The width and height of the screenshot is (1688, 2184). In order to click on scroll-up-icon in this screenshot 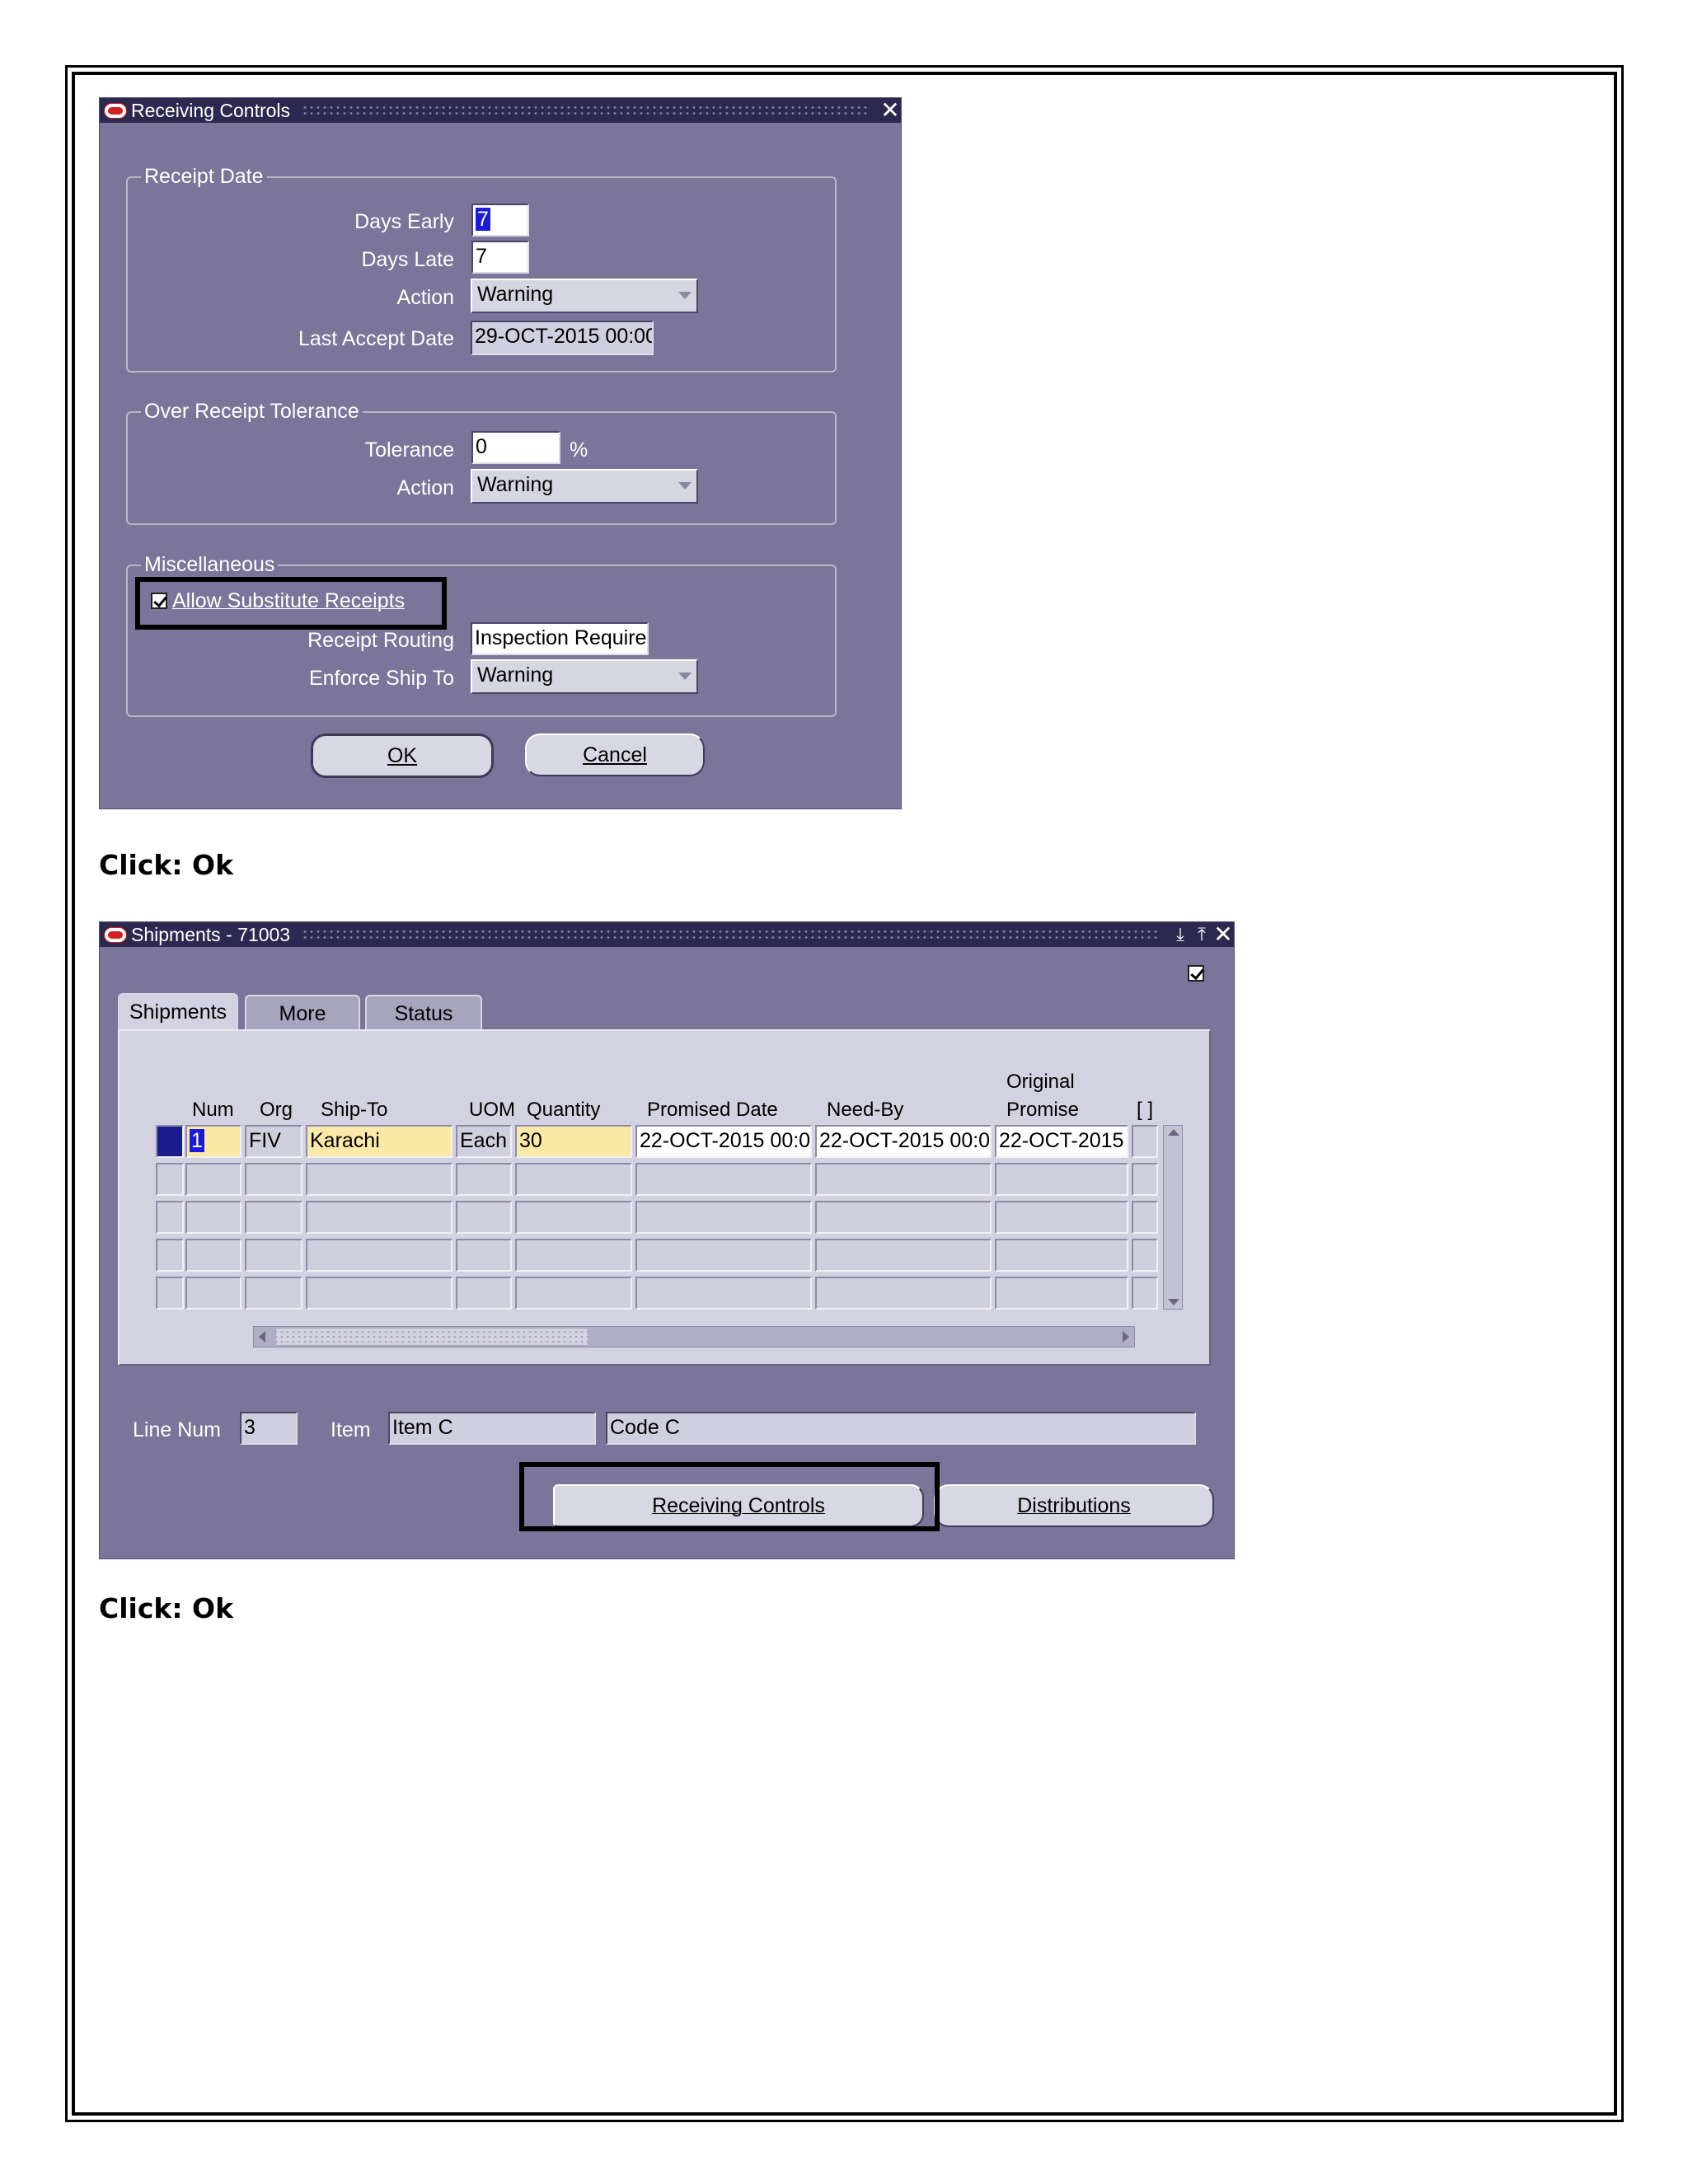, I will do `click(1173, 1132)`.